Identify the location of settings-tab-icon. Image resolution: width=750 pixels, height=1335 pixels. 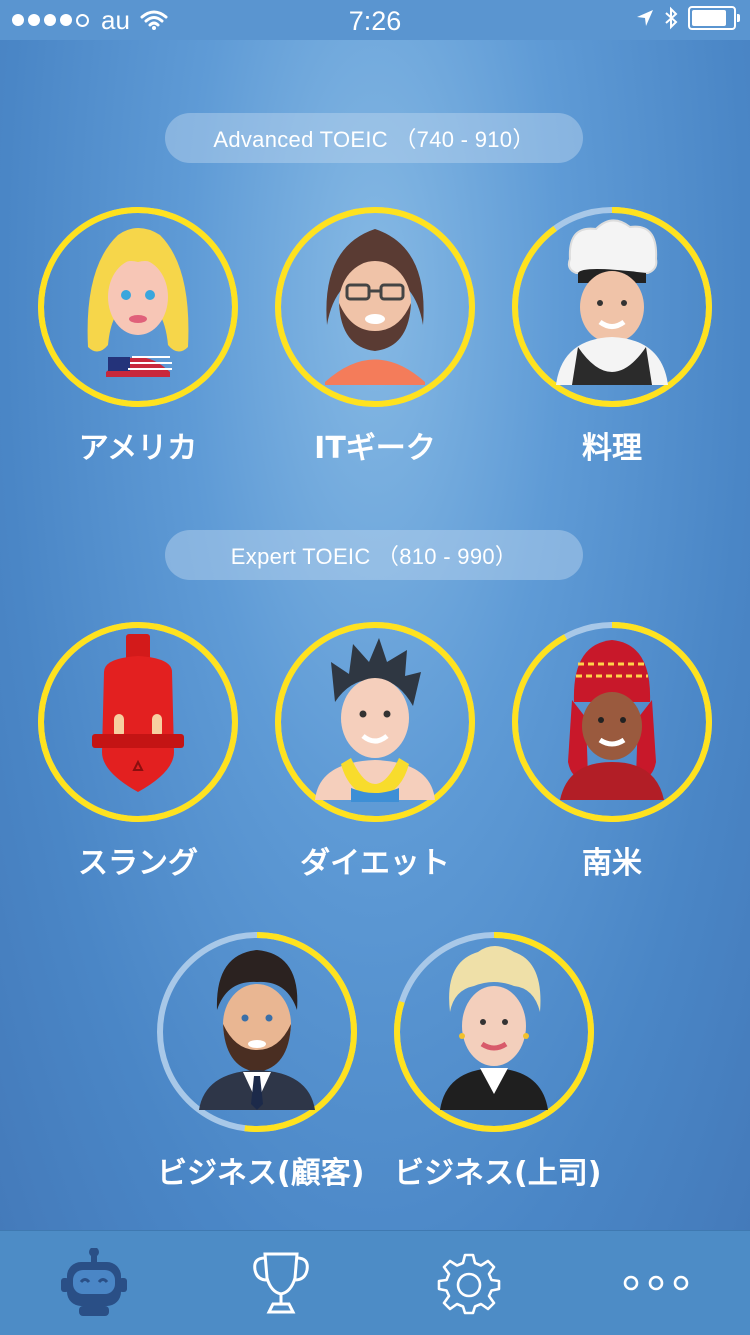
(469, 1283).